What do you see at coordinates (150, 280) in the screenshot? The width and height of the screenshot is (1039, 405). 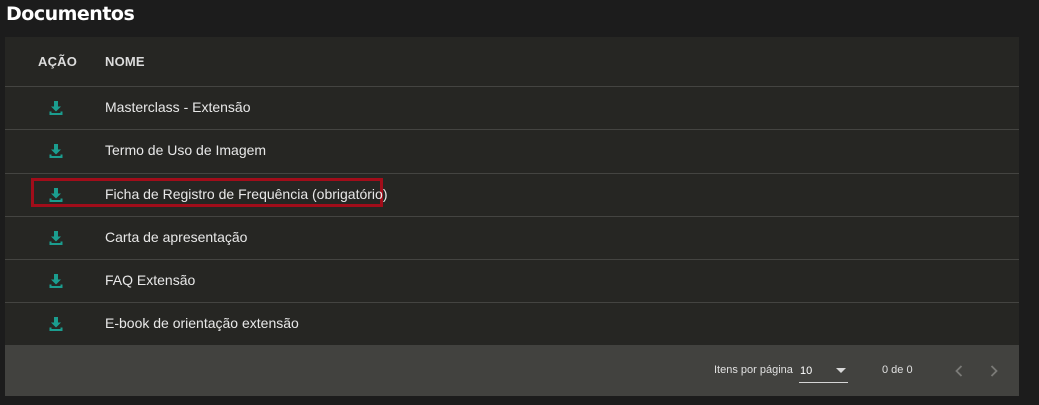 I see `document-name: FAQ Extensão` at bounding box center [150, 280].